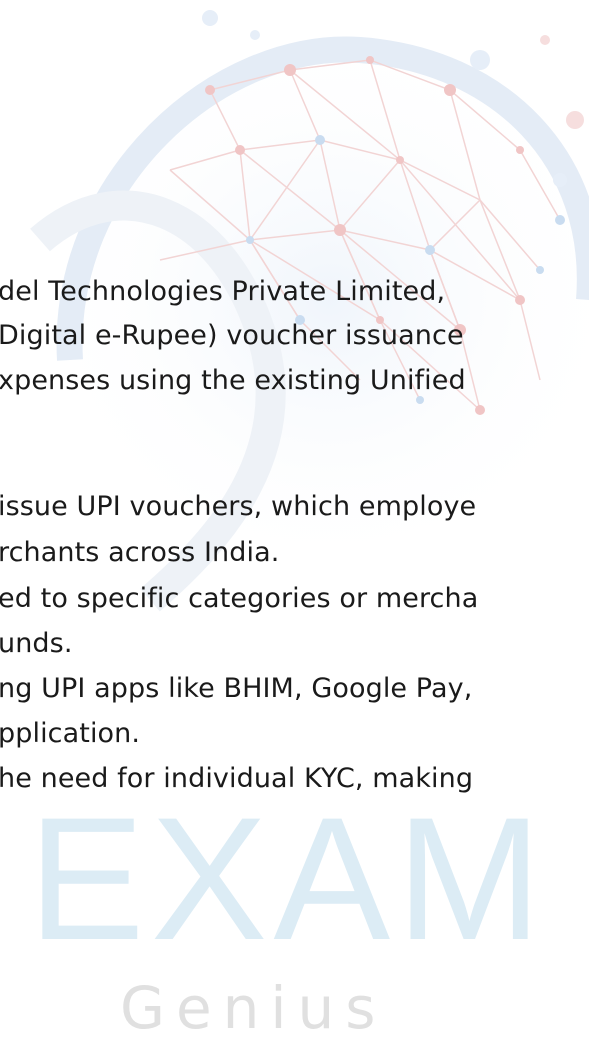  What do you see at coordinates (237, 778) in the screenshot?
I see `text-line-10: he need for individual KYC, making` at bounding box center [237, 778].